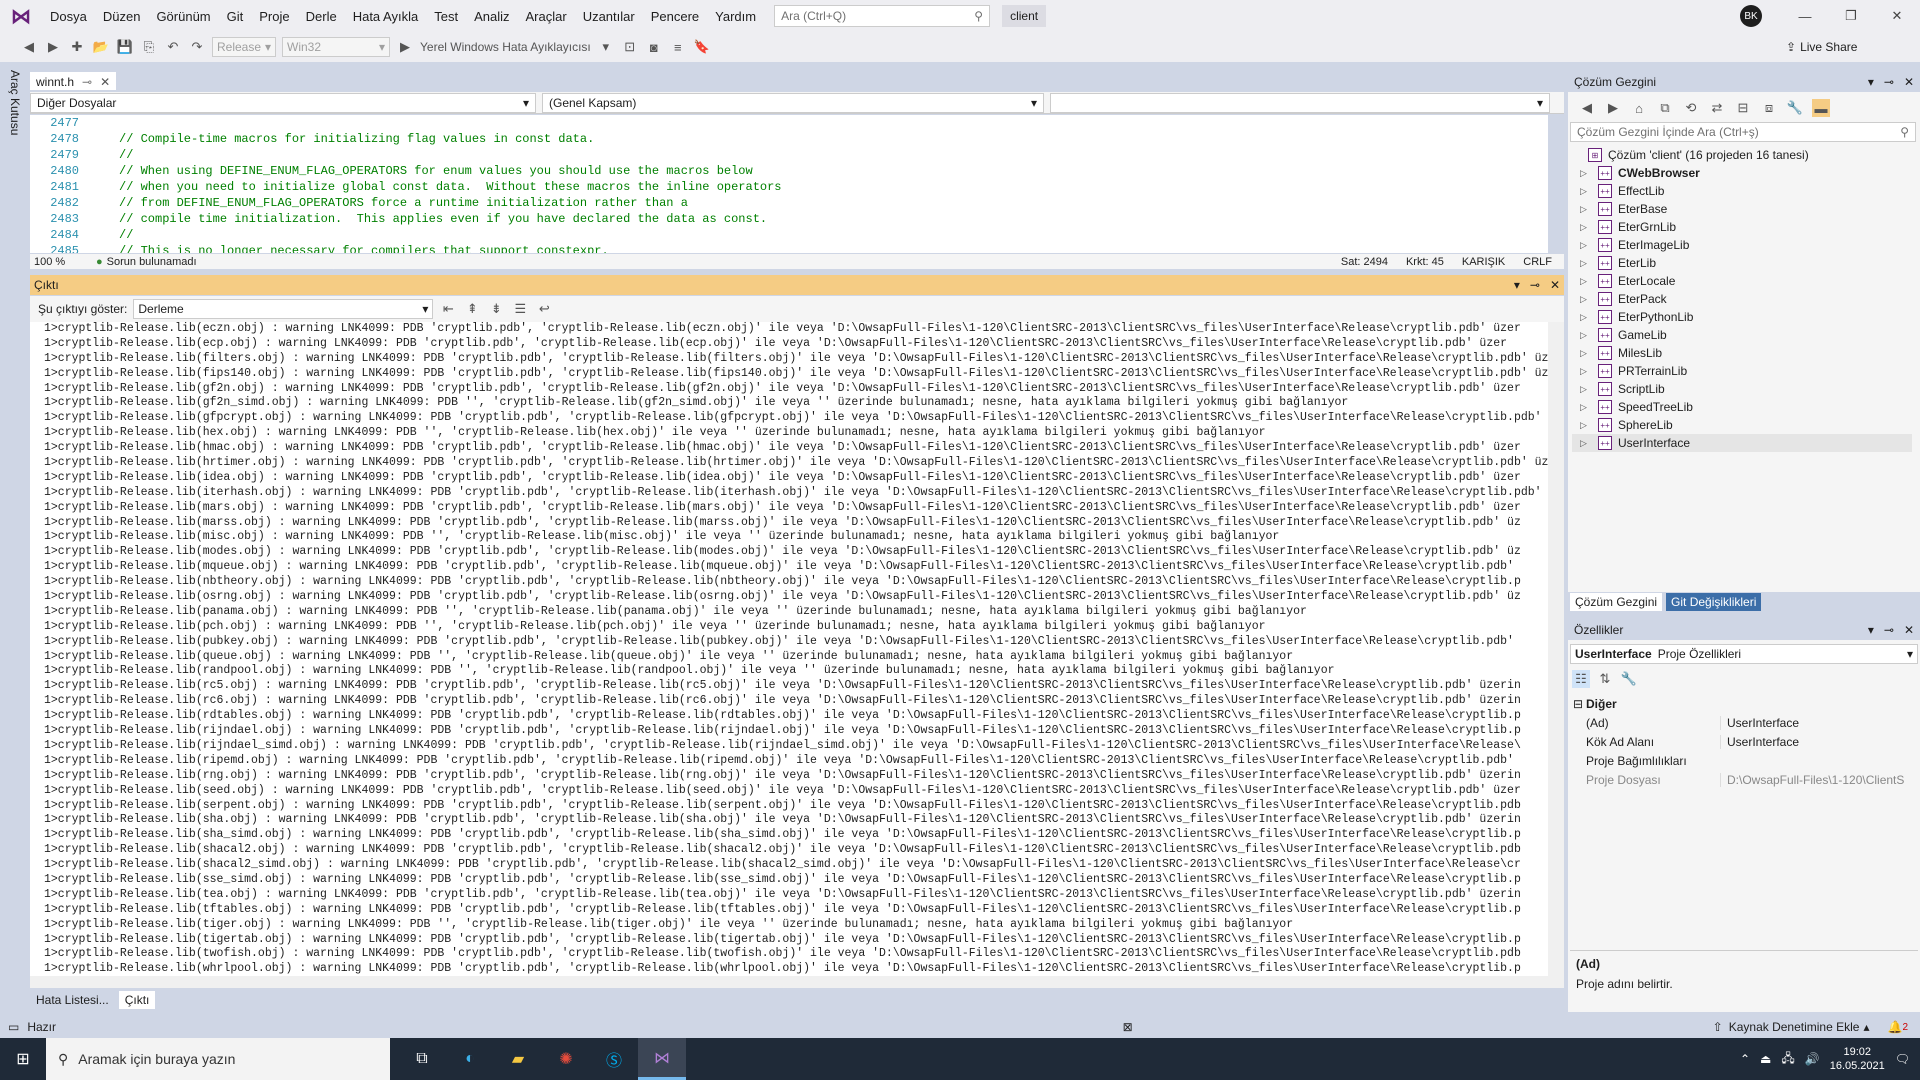 Image resolution: width=1920 pixels, height=1080 pixels. Describe the element at coordinates (566, 1059) in the screenshot. I see `game-app-icon: ✺` at that location.